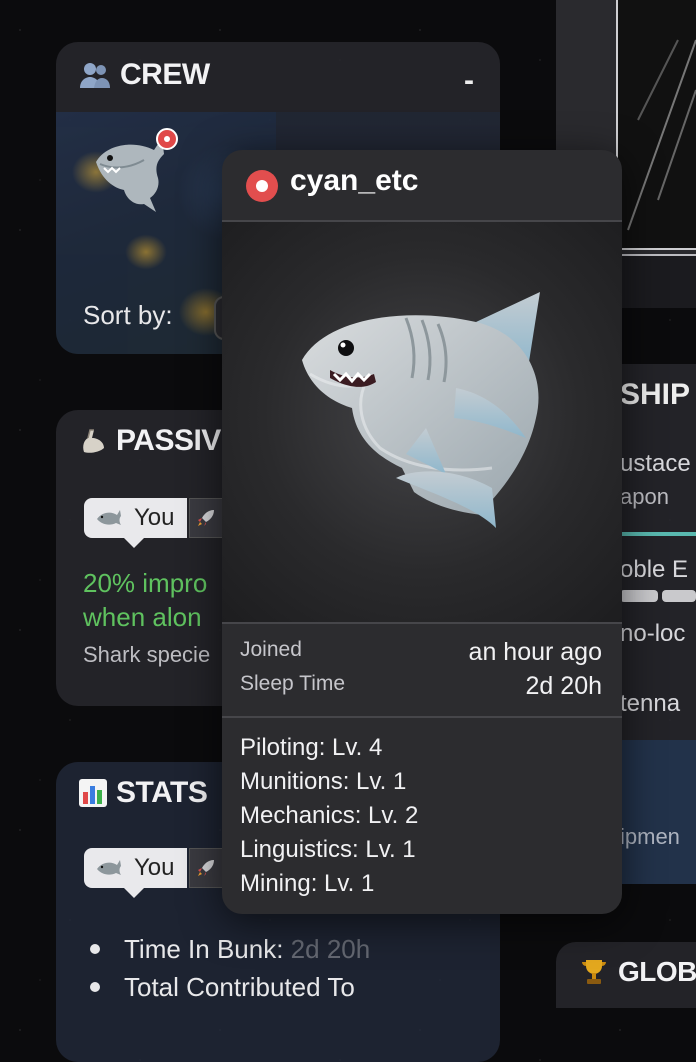  I want to click on skill-linguistics: Linguistics: Lv. 1, so click(328, 849).